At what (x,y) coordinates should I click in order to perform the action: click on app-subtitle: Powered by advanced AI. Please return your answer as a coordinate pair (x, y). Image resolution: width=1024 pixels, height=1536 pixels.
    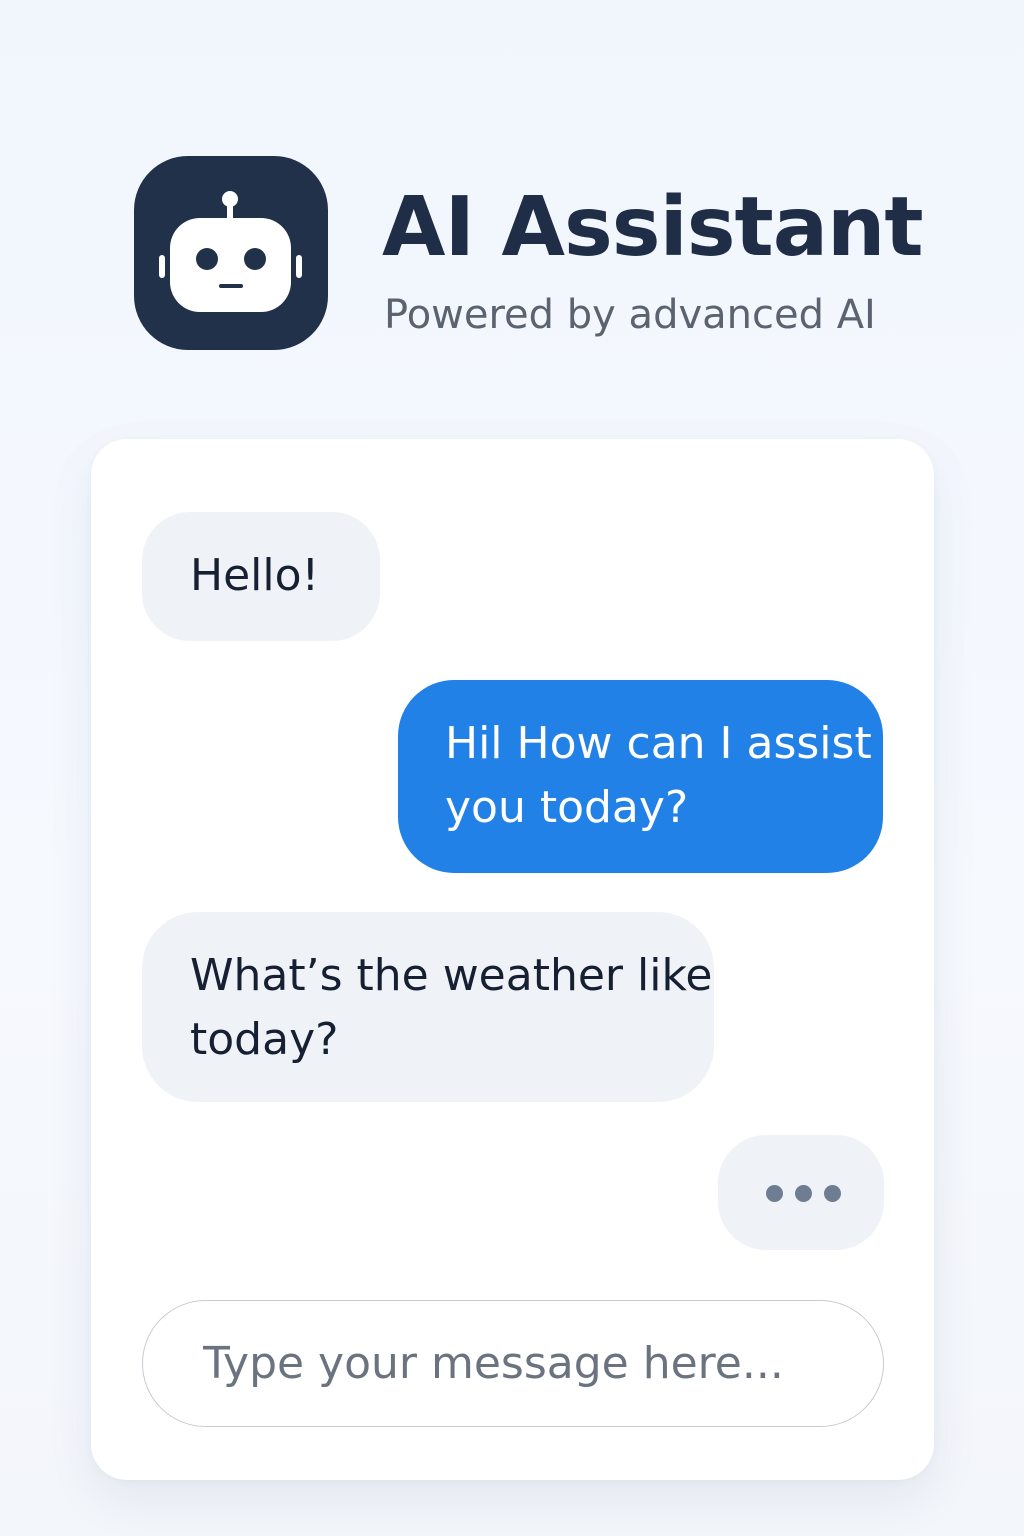
    Looking at the image, I should click on (630, 315).